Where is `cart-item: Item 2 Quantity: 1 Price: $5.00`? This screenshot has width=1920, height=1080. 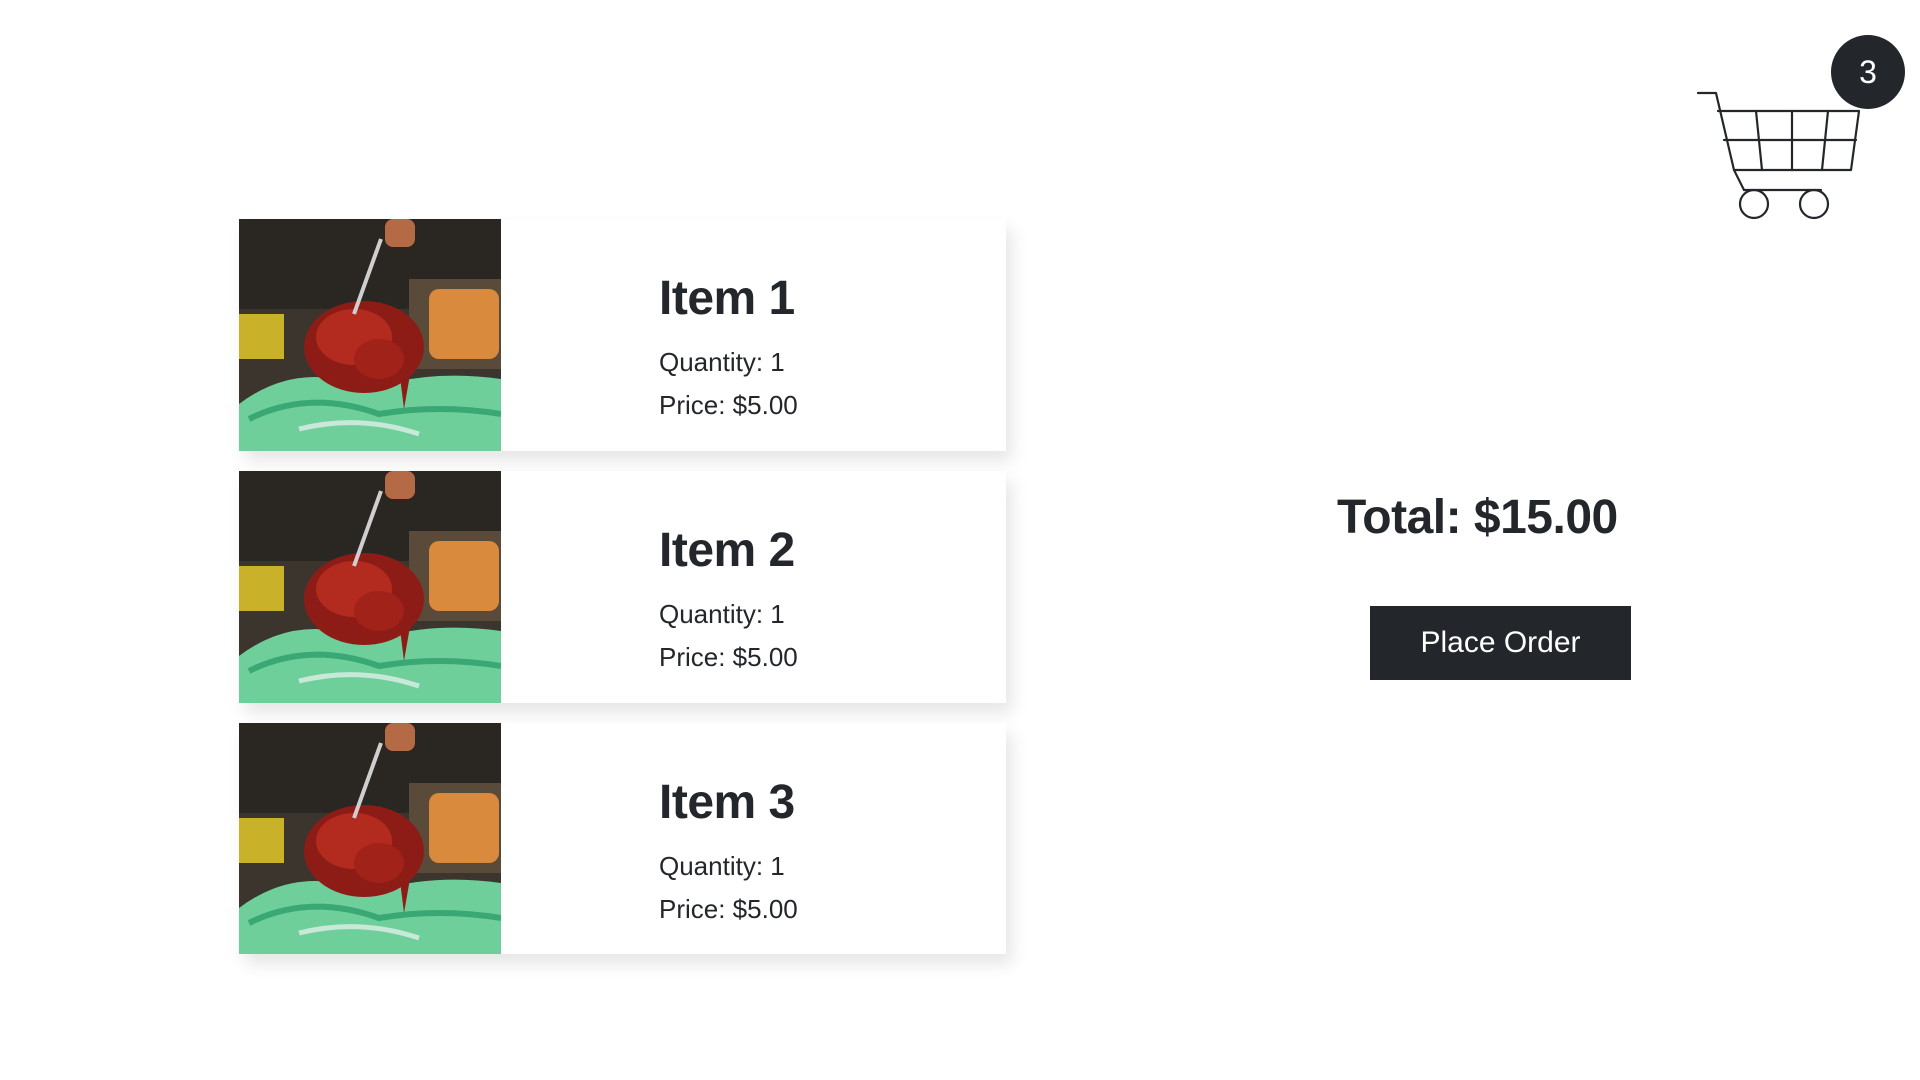
cart-item: Item 2 Quantity: 1 Price: $5.00 is located at coordinates (622, 587).